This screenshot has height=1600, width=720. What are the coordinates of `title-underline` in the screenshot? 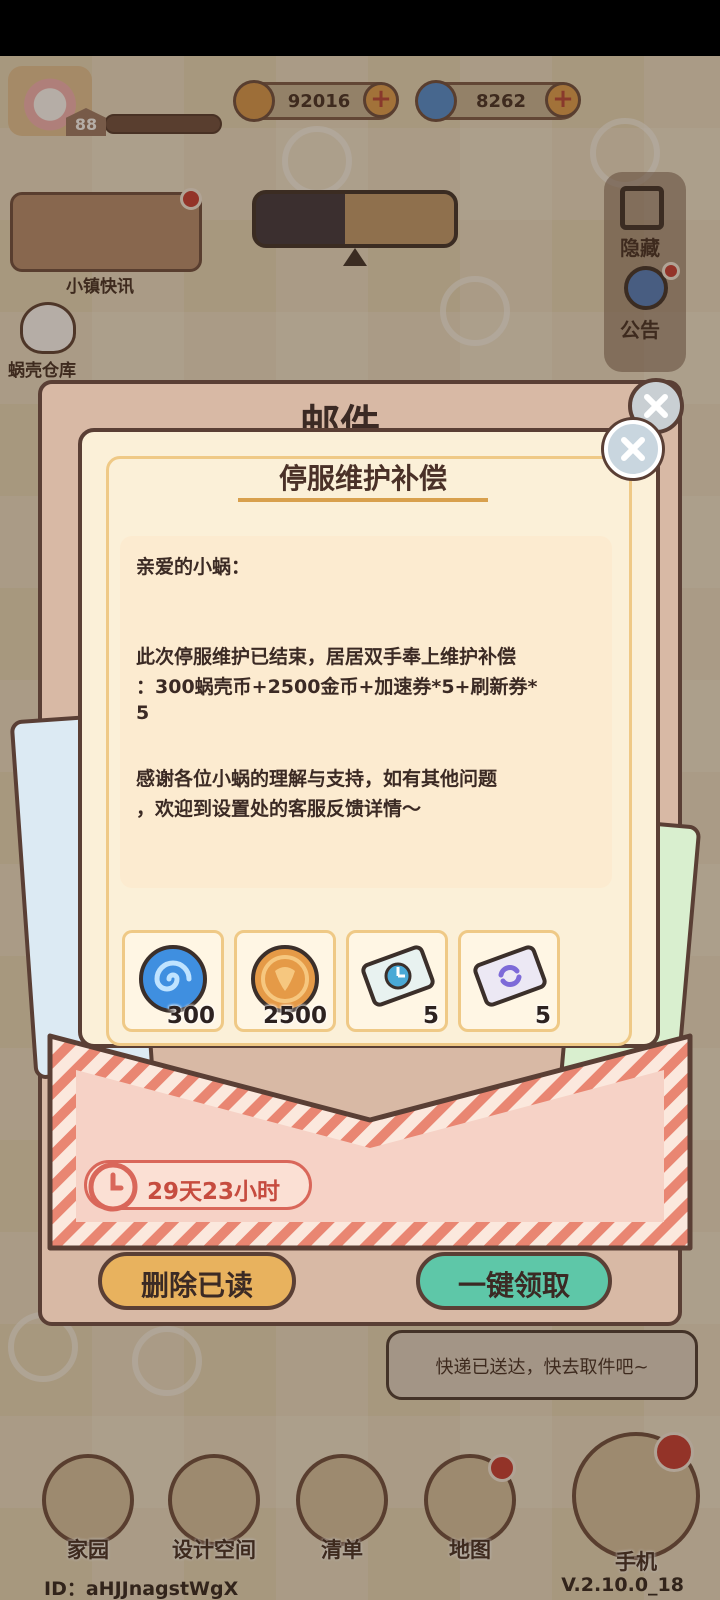 It's located at (363, 500).